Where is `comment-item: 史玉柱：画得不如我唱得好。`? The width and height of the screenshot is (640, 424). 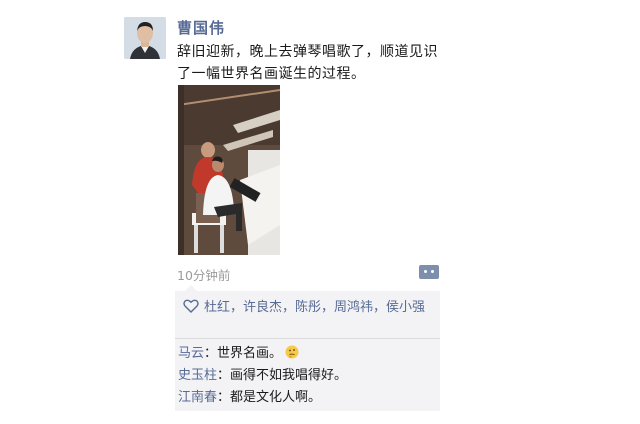 comment-item: 史玉柱：画得不如我唱得好。 is located at coordinates (307, 376).